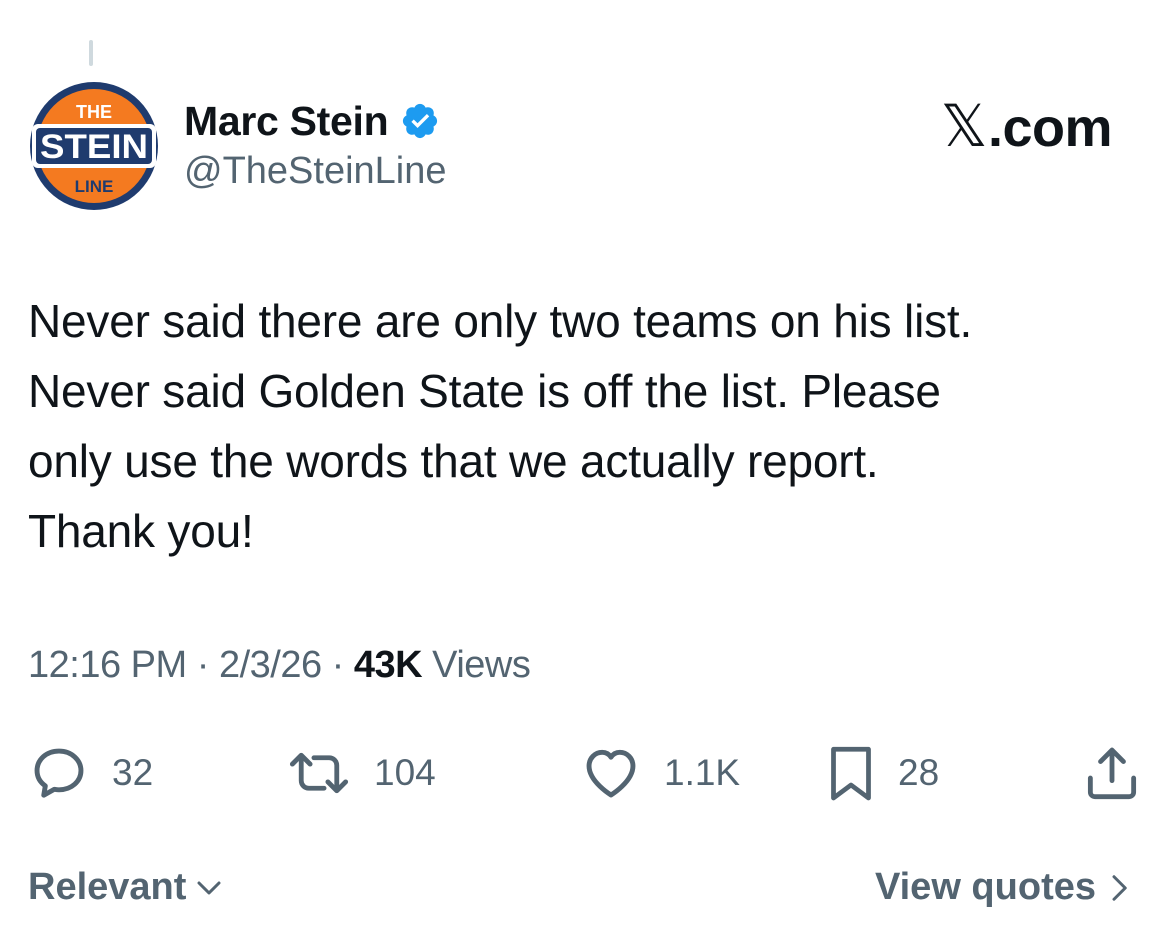  What do you see at coordinates (59, 773) in the screenshot?
I see `speech-bubble-icon` at bounding box center [59, 773].